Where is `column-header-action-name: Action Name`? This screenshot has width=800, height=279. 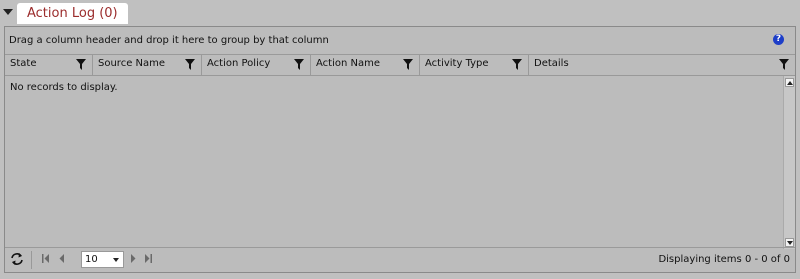
column-header-action-name: Action Name is located at coordinates (365, 64).